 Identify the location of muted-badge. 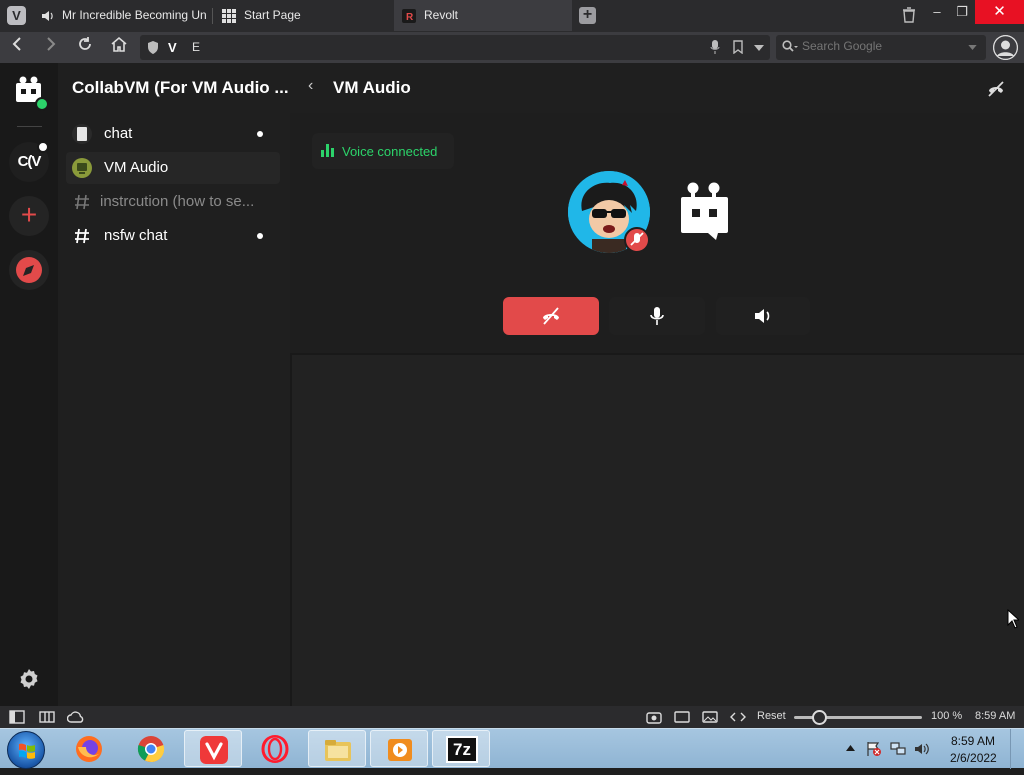
(637, 240).